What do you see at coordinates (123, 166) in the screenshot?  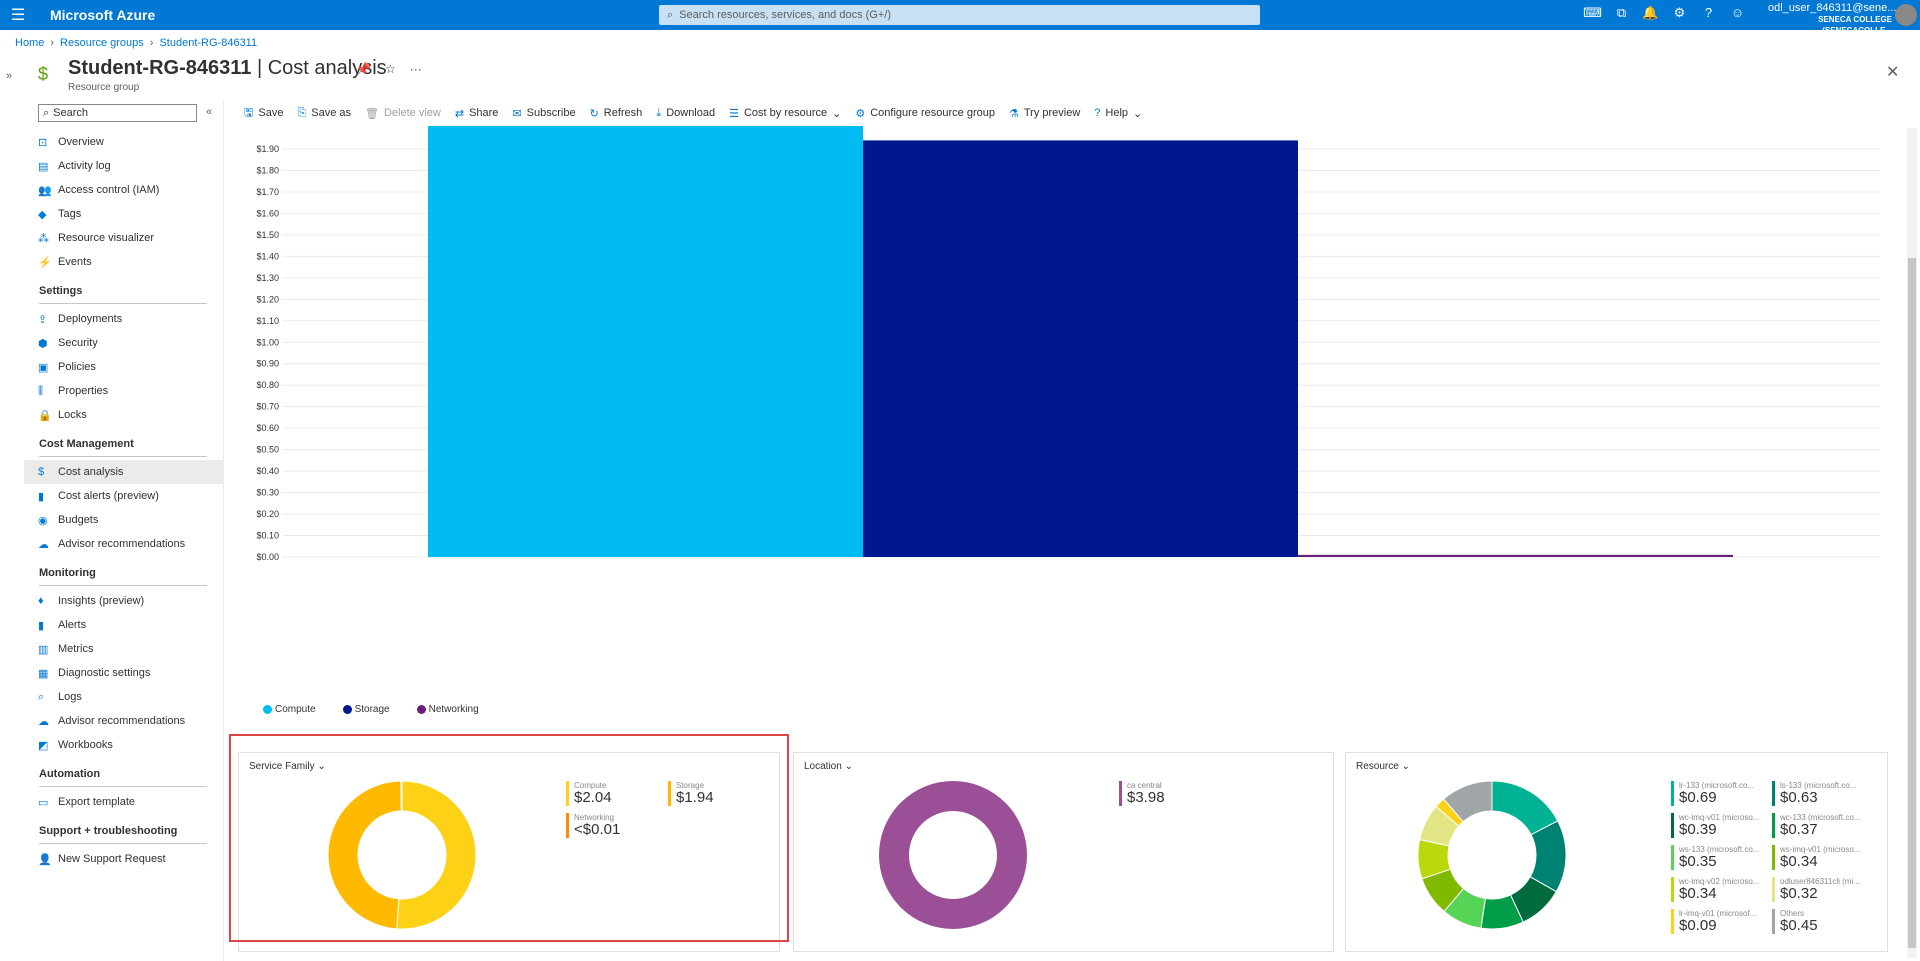 I see `sidebar-item-activity-log: ▤ Activity log` at bounding box center [123, 166].